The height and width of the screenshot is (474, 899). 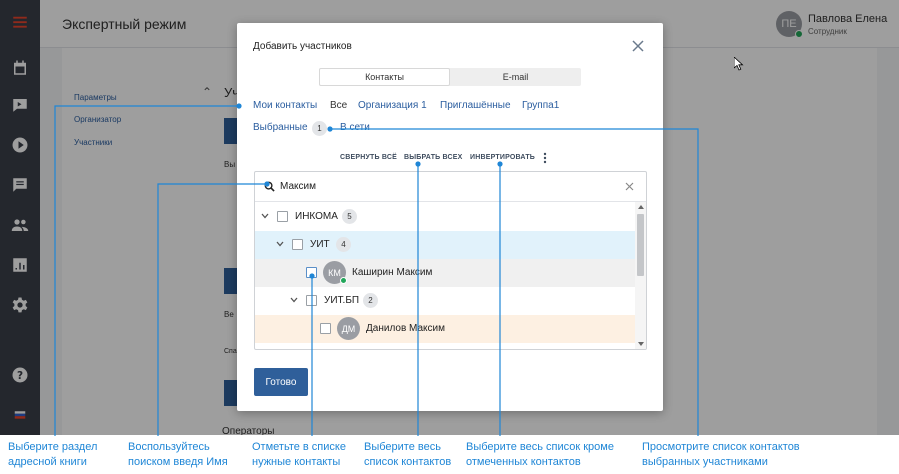 What do you see at coordinates (343, 280) in the screenshot?
I see `online-status-icon` at bounding box center [343, 280].